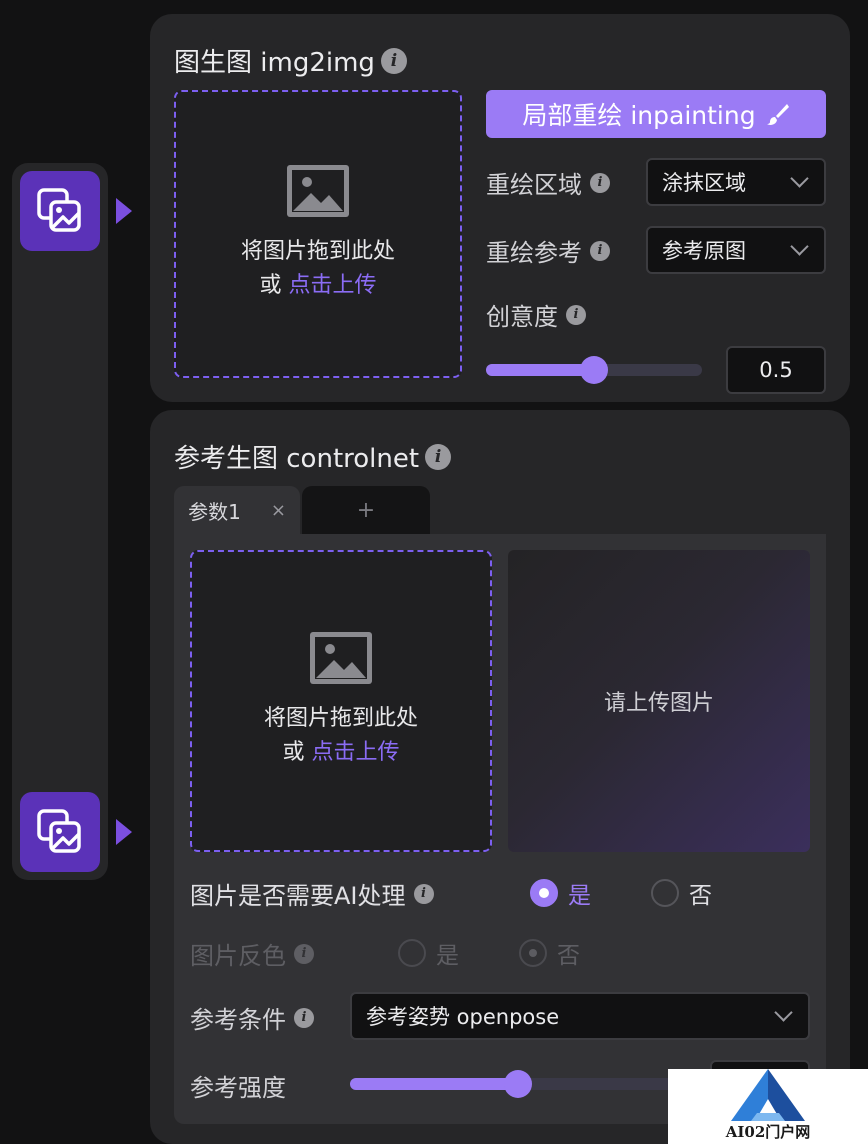  Describe the element at coordinates (518, 1084) in the screenshot. I see `strength-slider-thumb` at that location.